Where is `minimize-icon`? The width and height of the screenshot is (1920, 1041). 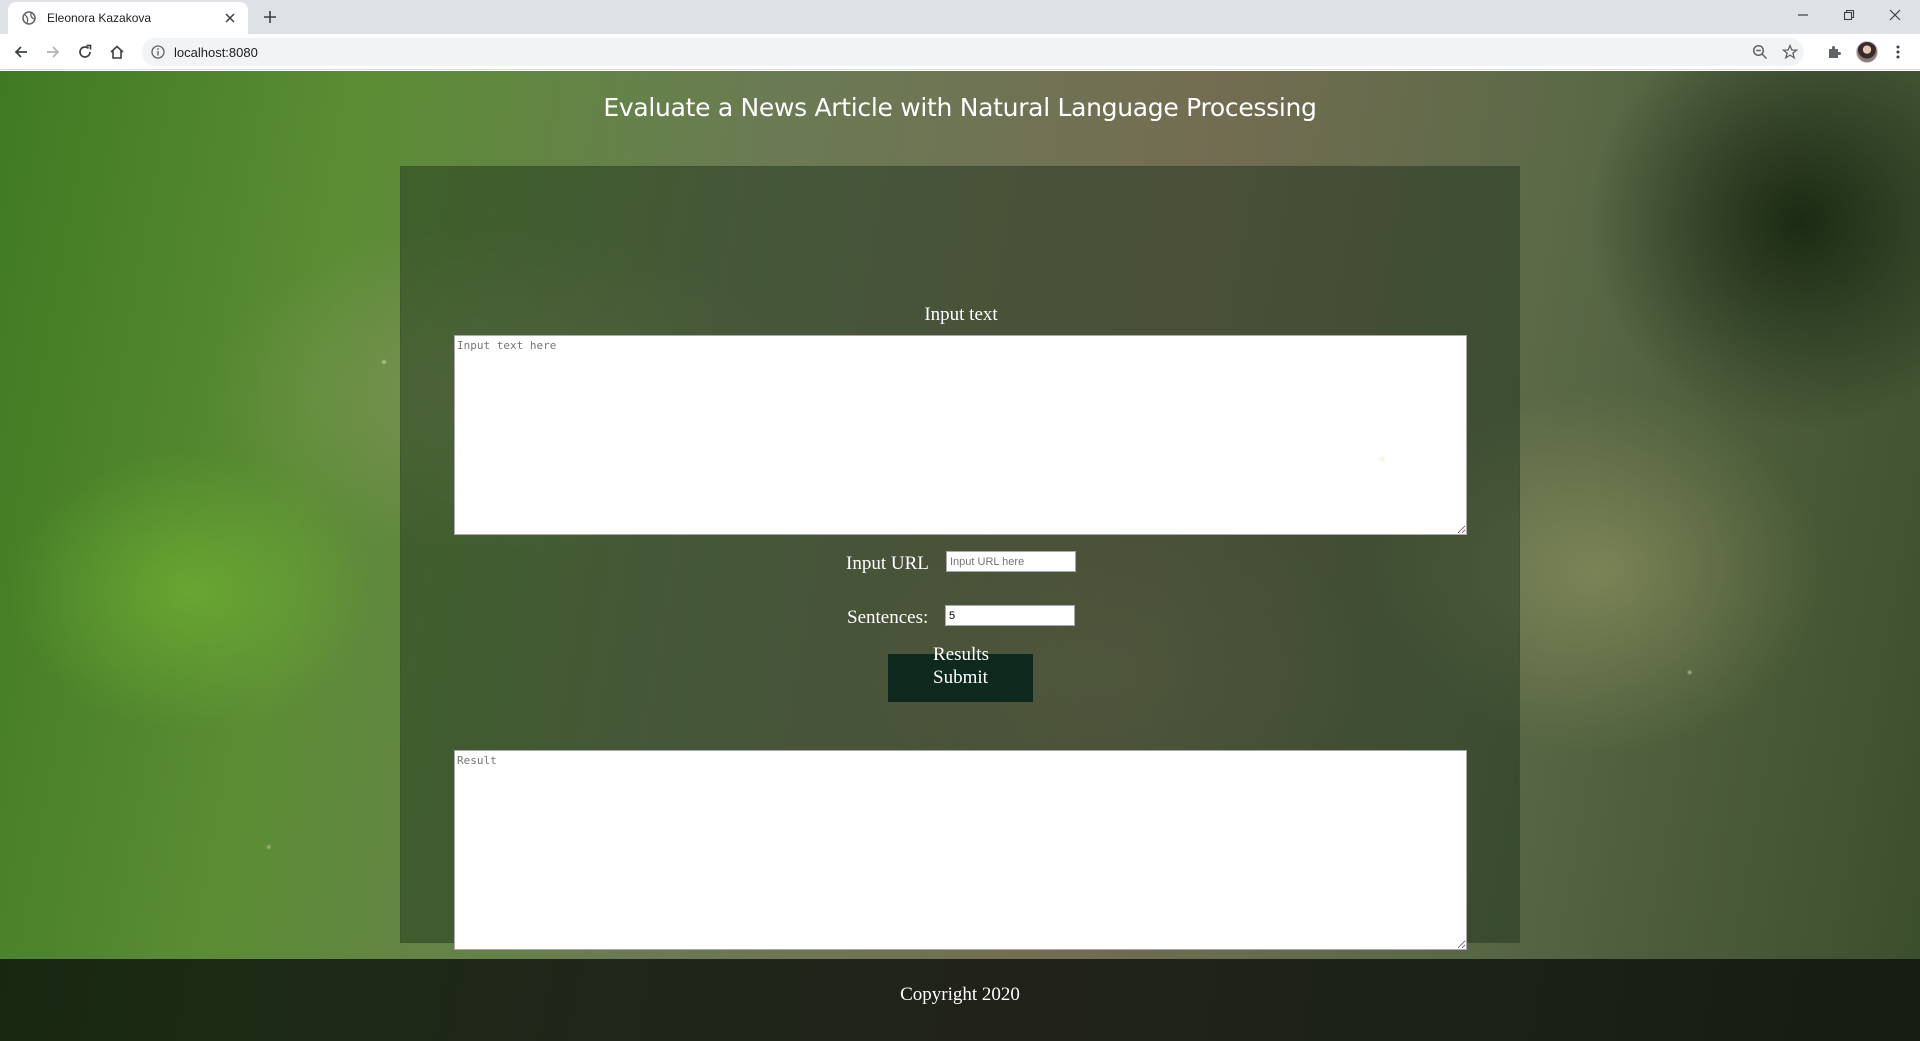 minimize-icon is located at coordinates (1803, 15).